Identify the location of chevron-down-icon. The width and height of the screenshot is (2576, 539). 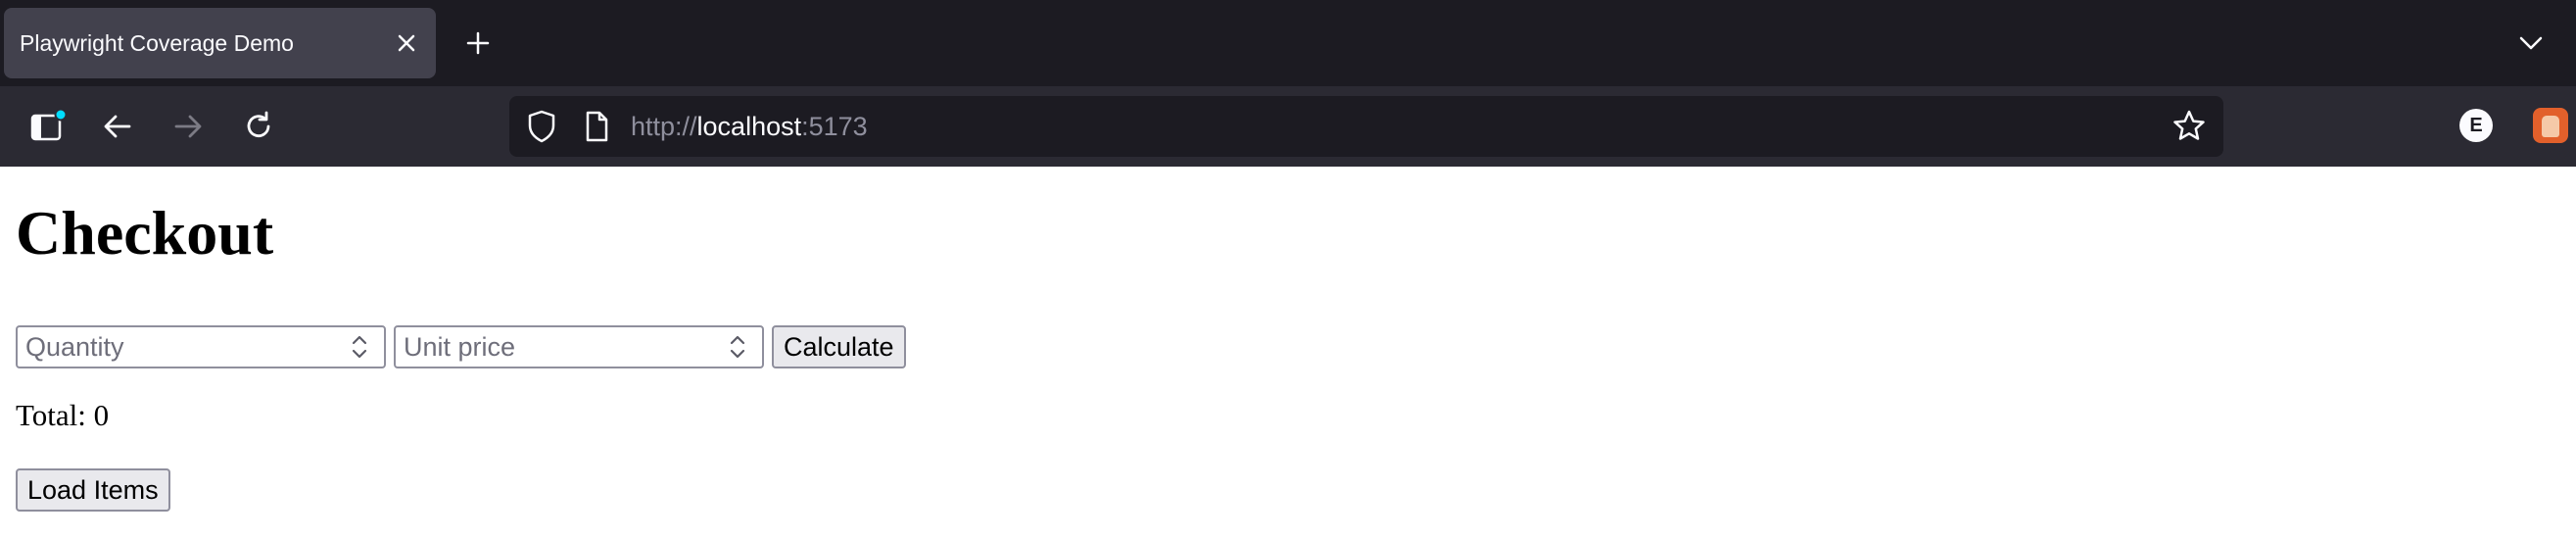
(2531, 43).